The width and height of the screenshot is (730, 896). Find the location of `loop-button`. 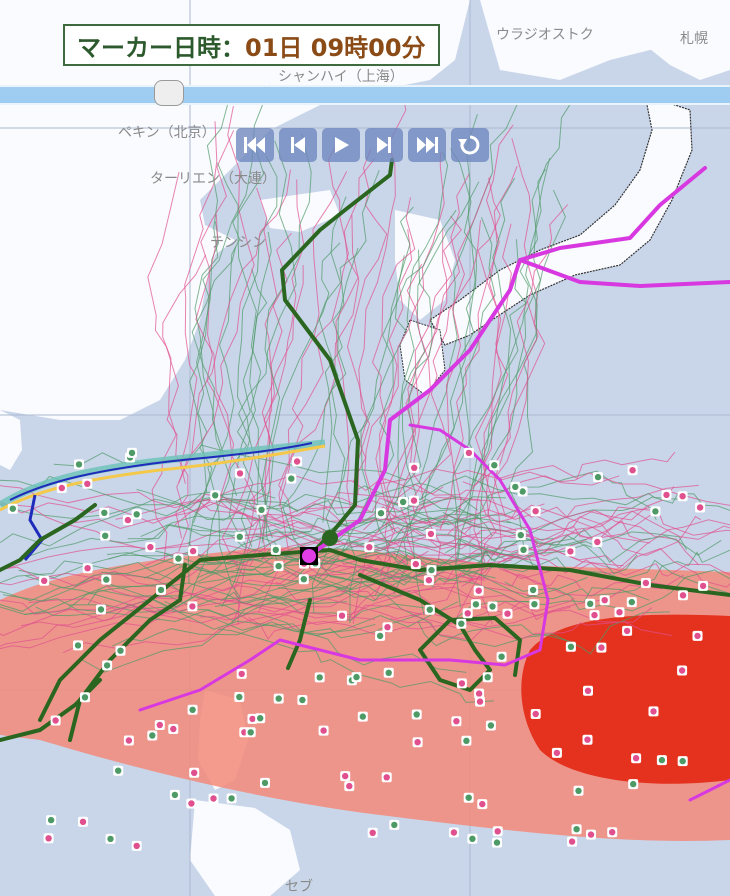

loop-button is located at coordinates (470, 145).